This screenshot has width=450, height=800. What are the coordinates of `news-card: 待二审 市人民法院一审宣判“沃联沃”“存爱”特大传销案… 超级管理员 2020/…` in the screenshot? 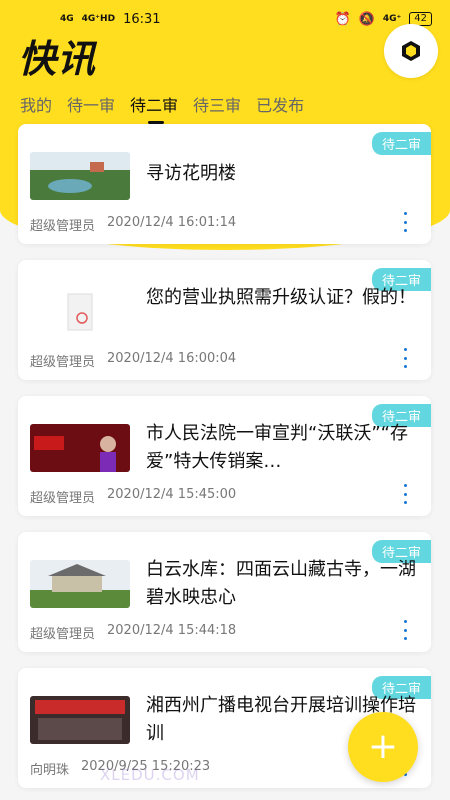 It's located at (224, 456).